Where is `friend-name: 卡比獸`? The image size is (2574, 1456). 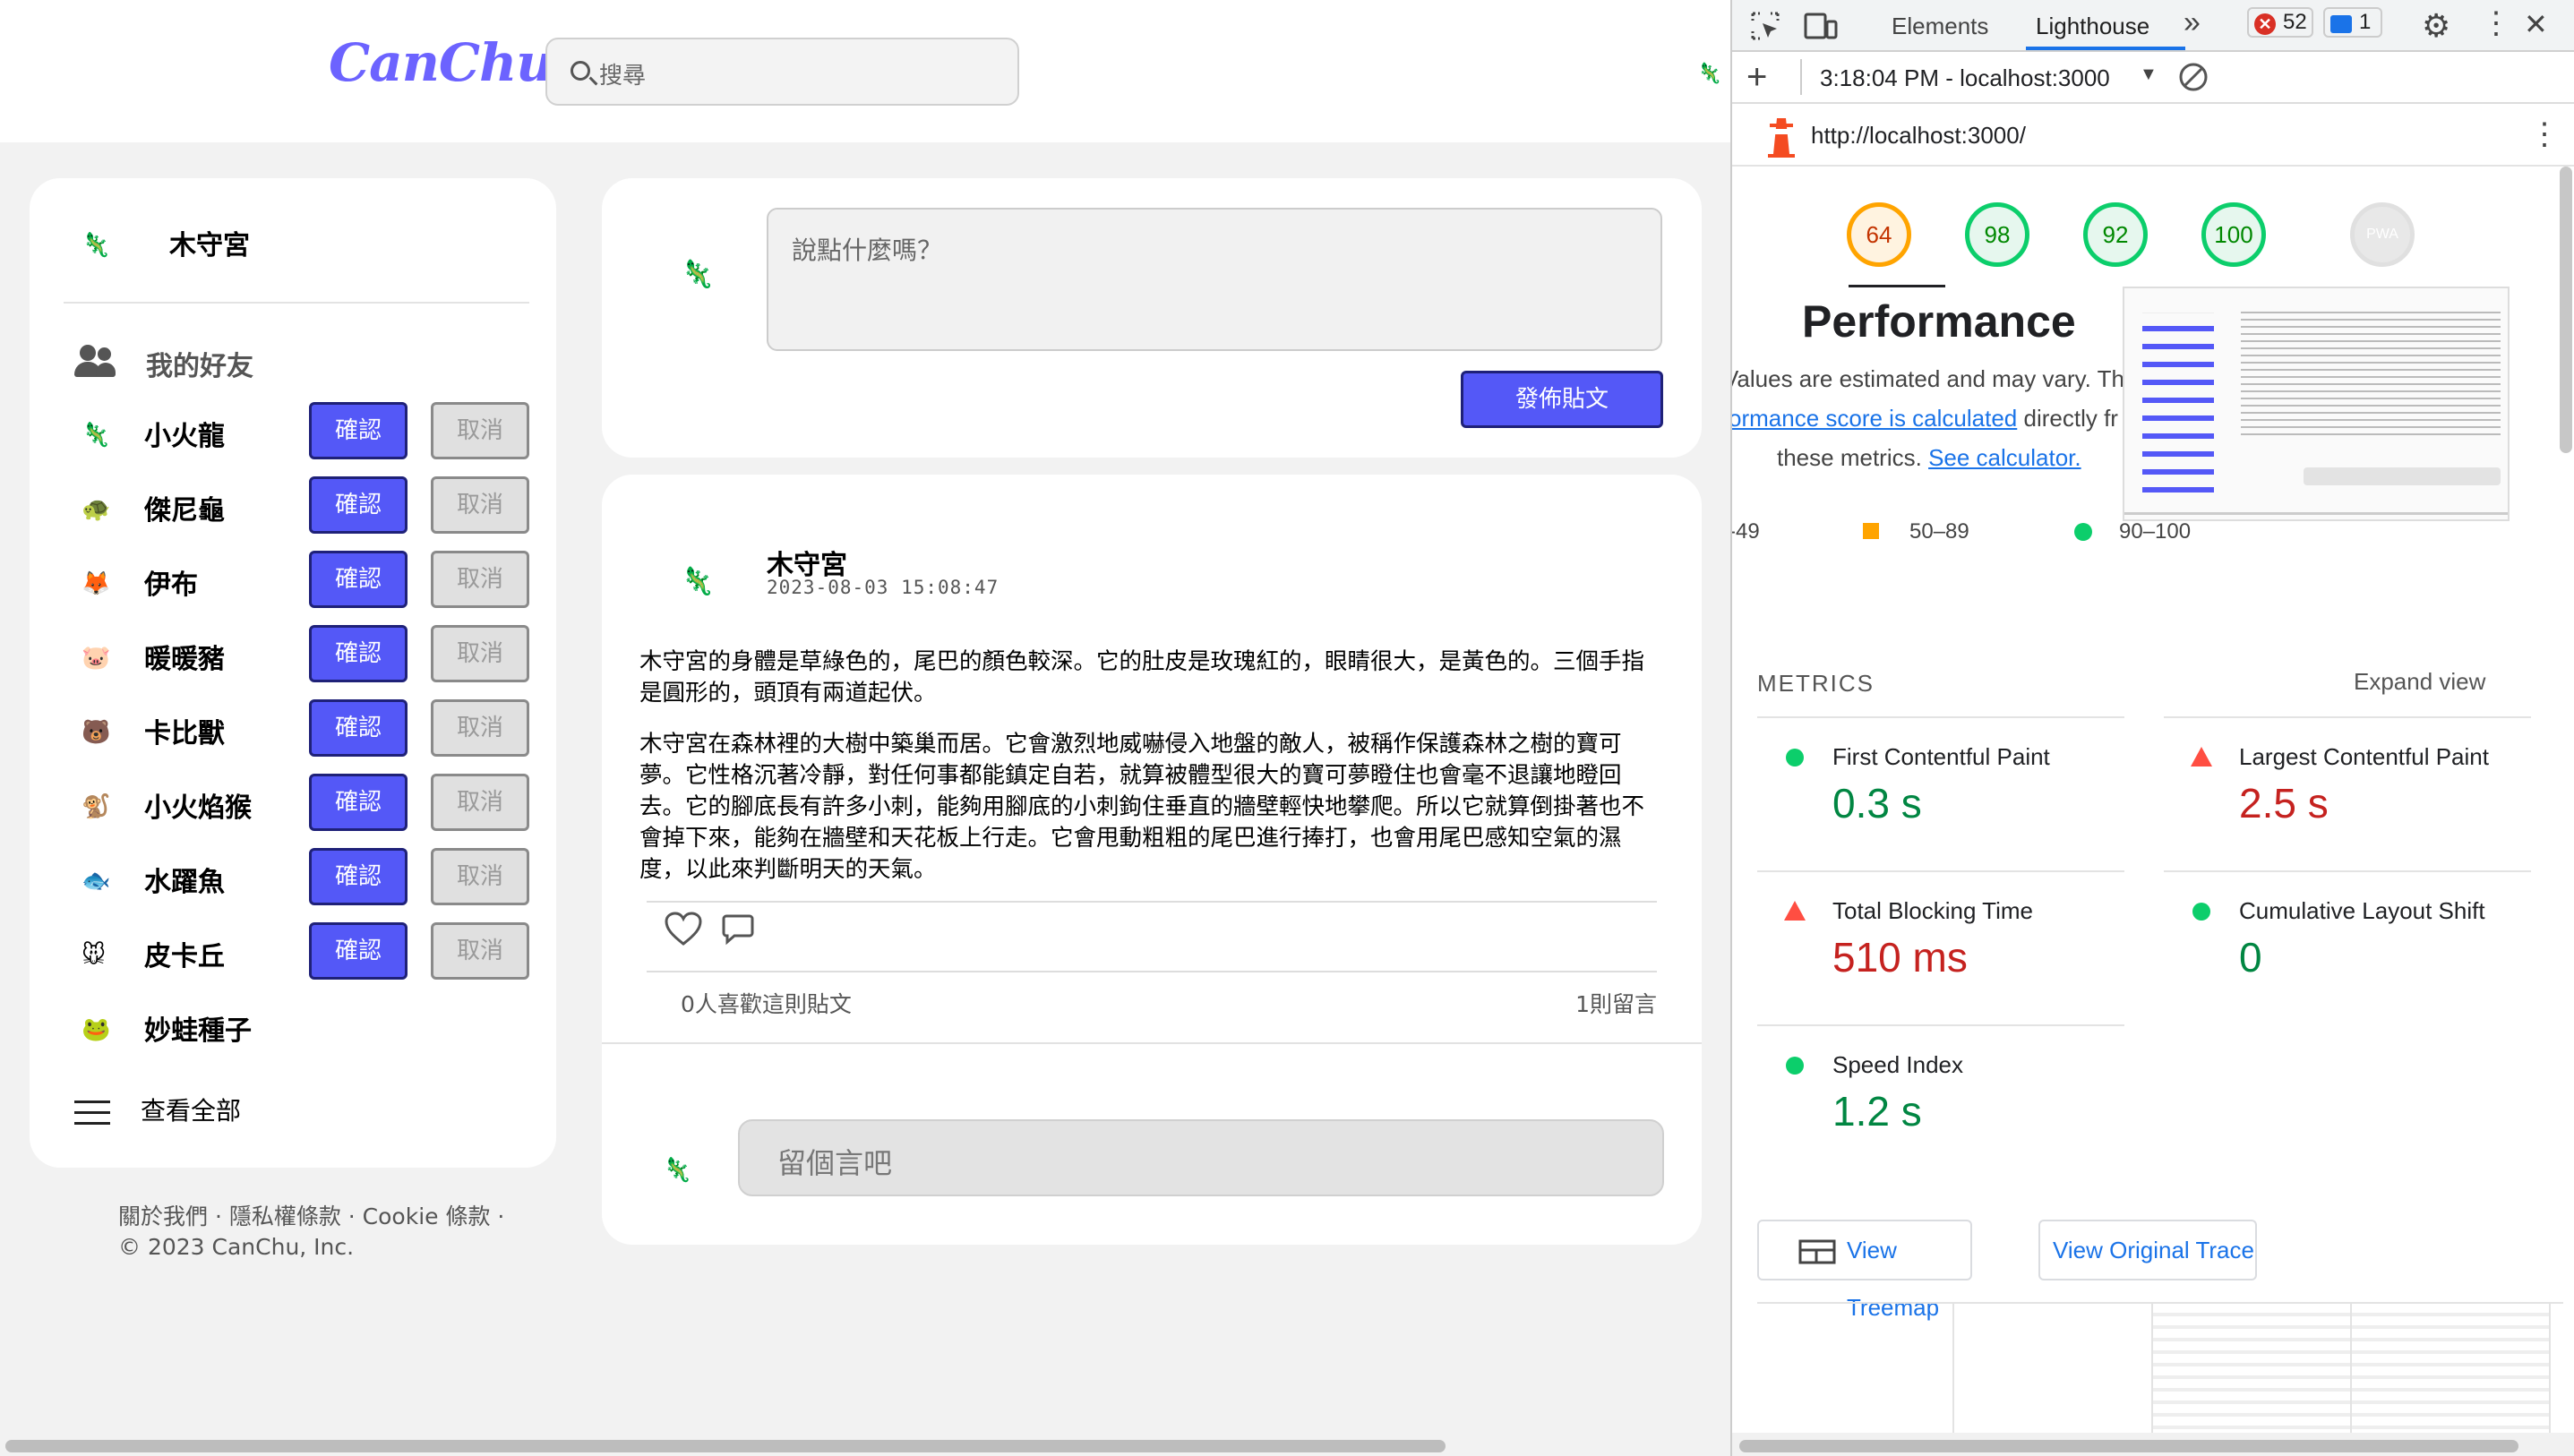 friend-name: 卡比獸 is located at coordinates (184, 730).